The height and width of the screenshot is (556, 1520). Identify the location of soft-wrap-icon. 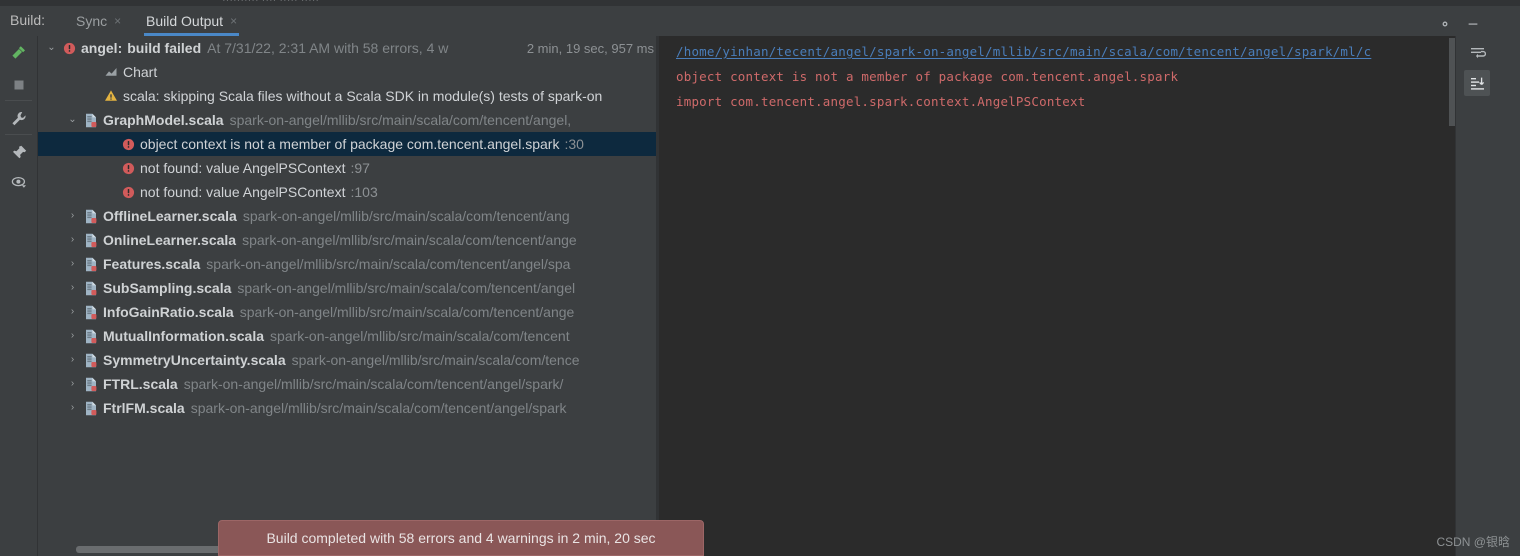
(1477, 53).